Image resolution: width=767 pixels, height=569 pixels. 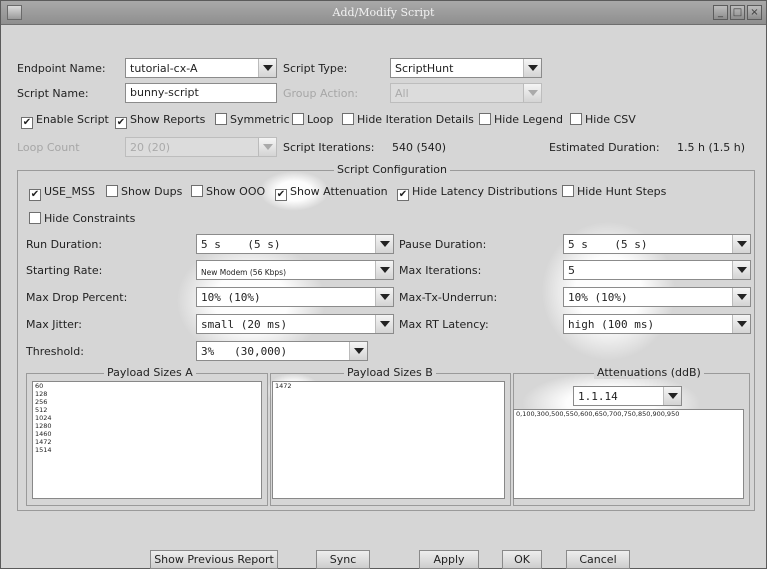 What do you see at coordinates (598, 297) in the screenshot?
I see `max-tx-underrun-value: 10% (10%)` at bounding box center [598, 297].